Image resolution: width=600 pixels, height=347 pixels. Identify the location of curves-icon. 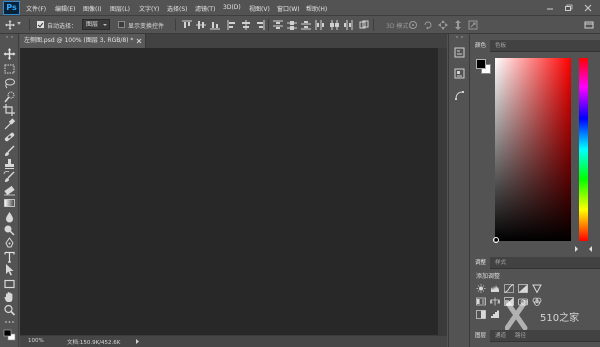
(509, 288).